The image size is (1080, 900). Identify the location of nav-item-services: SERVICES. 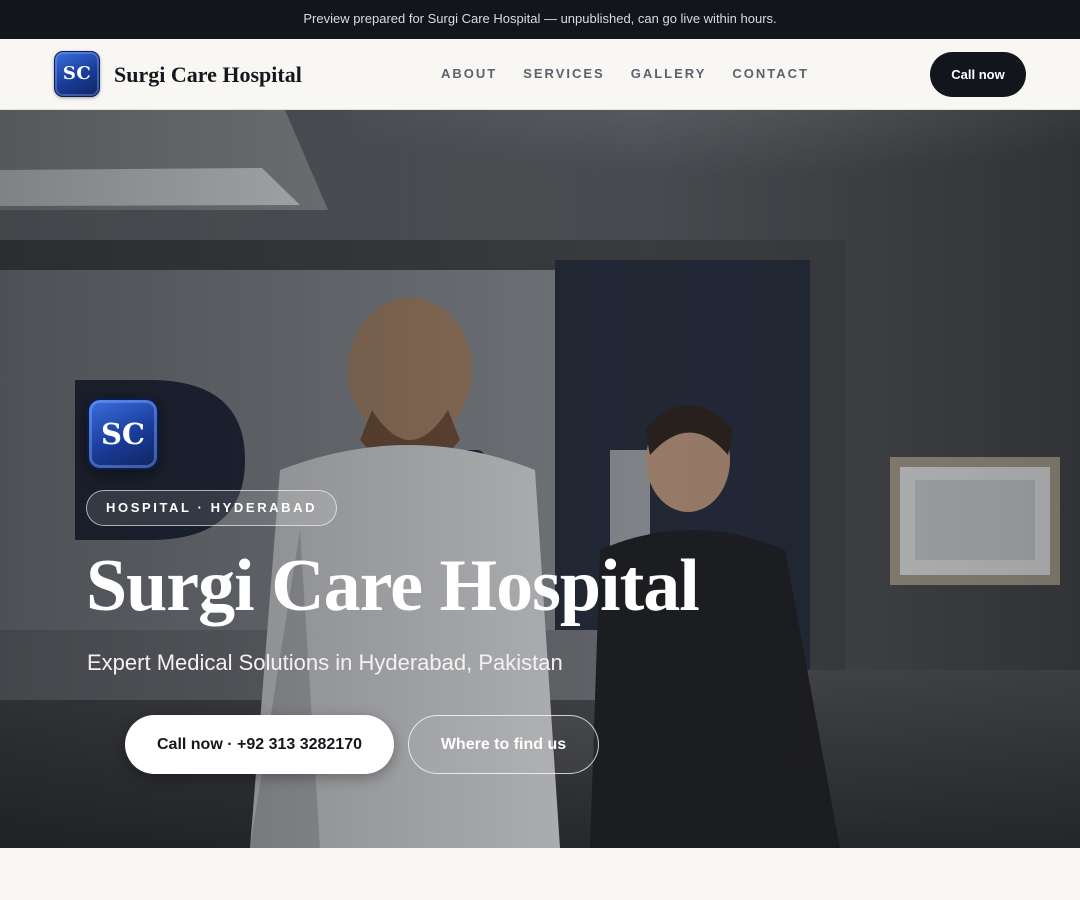
(564, 74).